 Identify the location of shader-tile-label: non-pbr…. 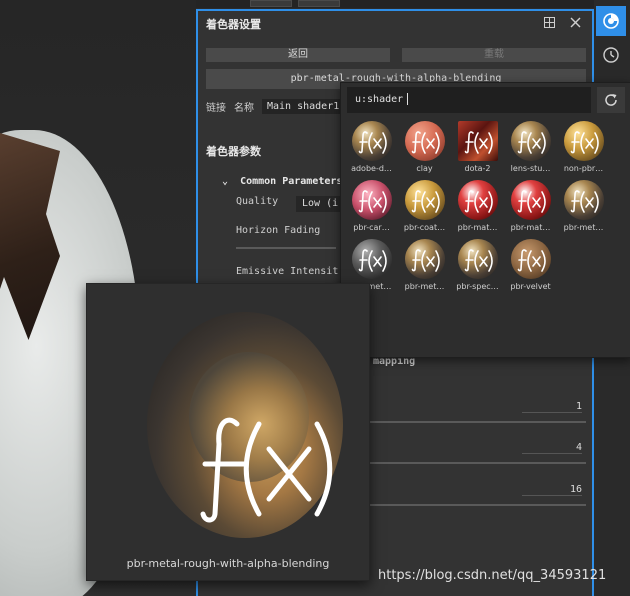
(583, 168).